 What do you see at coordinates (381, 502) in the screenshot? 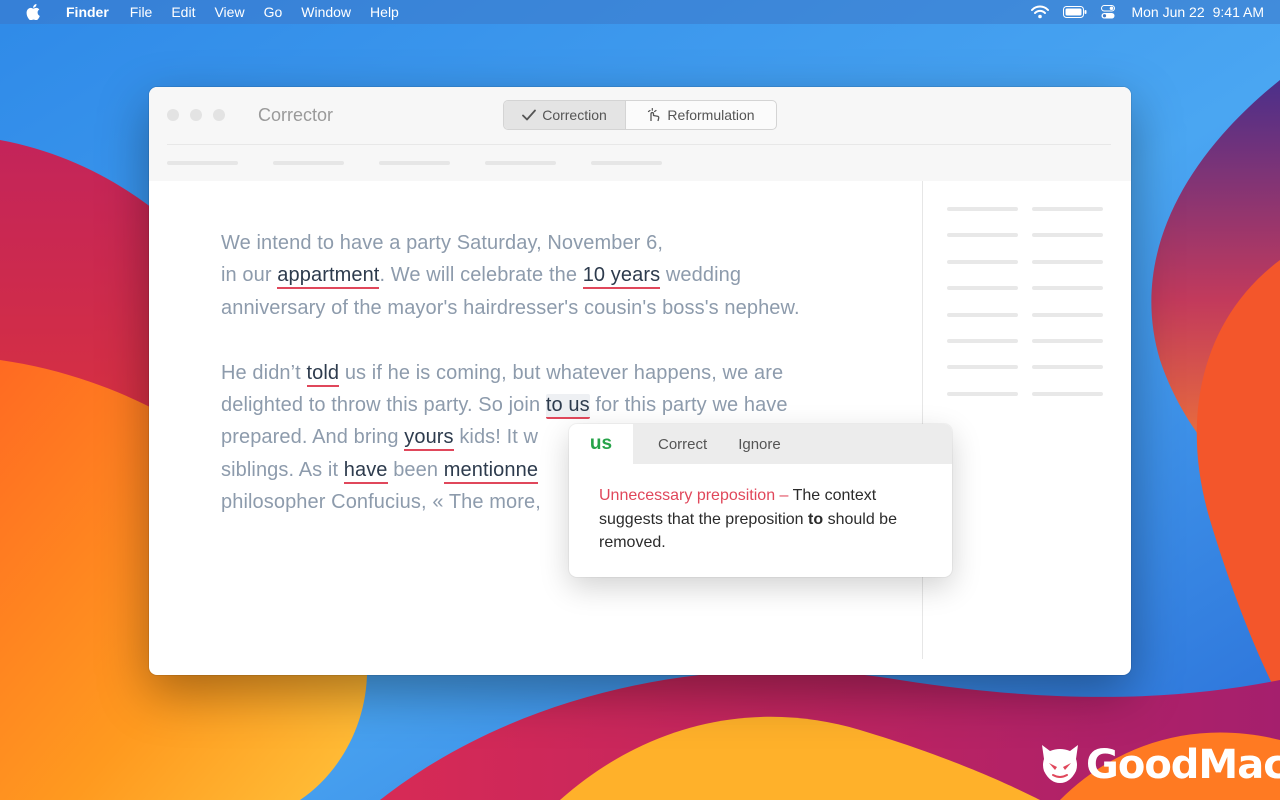
I see `text-segment: philosopher Confucius, « The more,` at bounding box center [381, 502].